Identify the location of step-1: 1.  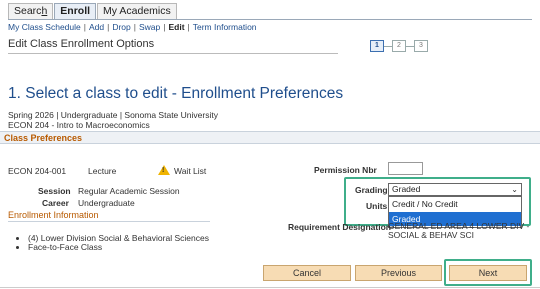
(377, 46).